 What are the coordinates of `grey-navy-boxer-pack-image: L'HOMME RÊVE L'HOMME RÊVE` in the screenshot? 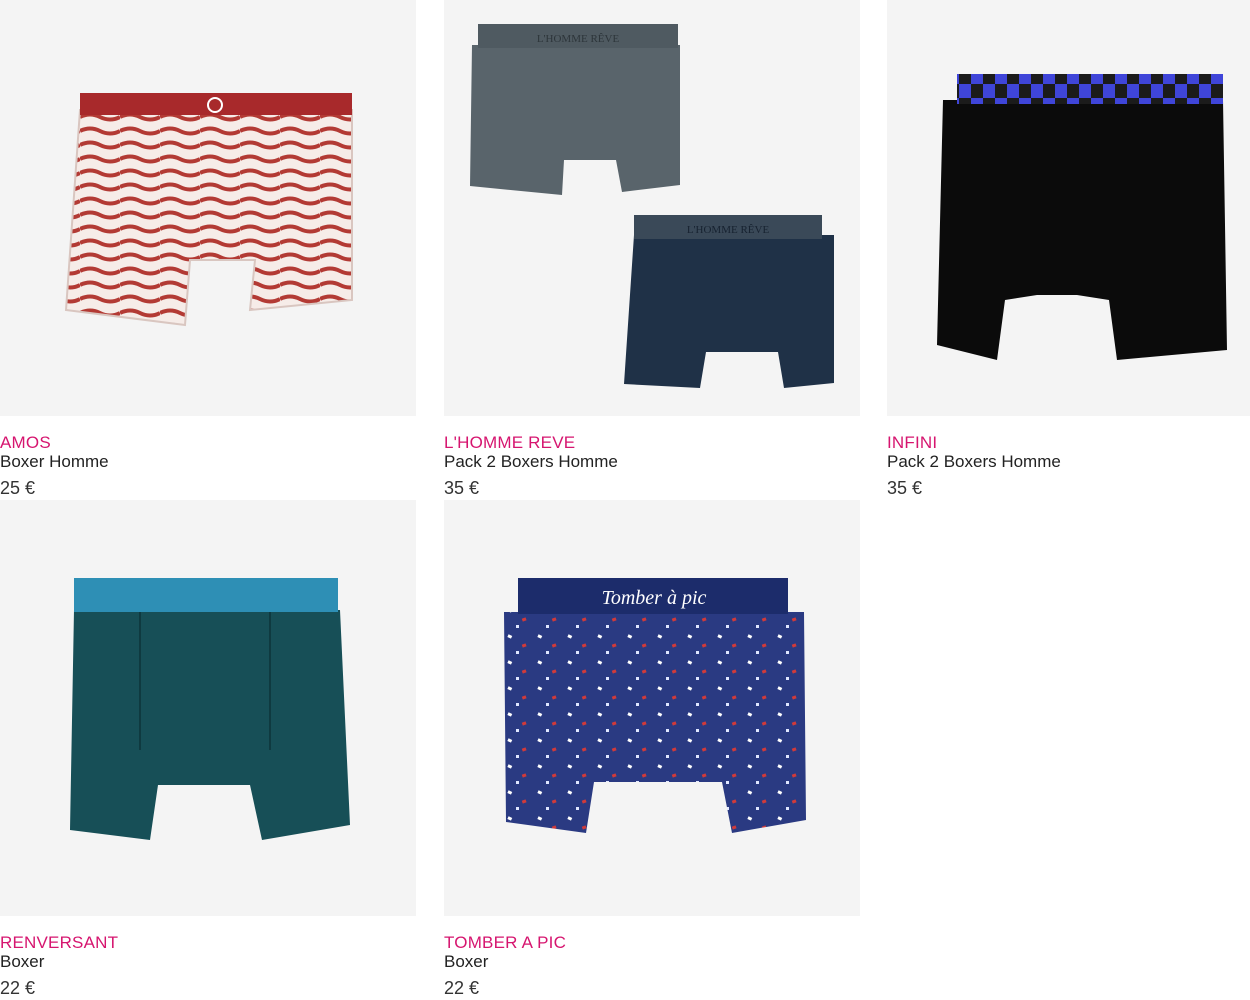 It's located at (652, 206).